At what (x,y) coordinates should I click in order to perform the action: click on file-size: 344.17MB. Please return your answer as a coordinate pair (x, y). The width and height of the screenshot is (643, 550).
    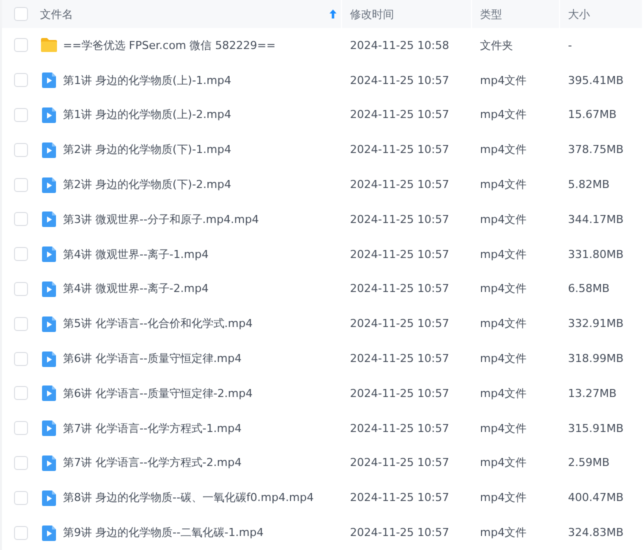
    Looking at the image, I should click on (596, 219).